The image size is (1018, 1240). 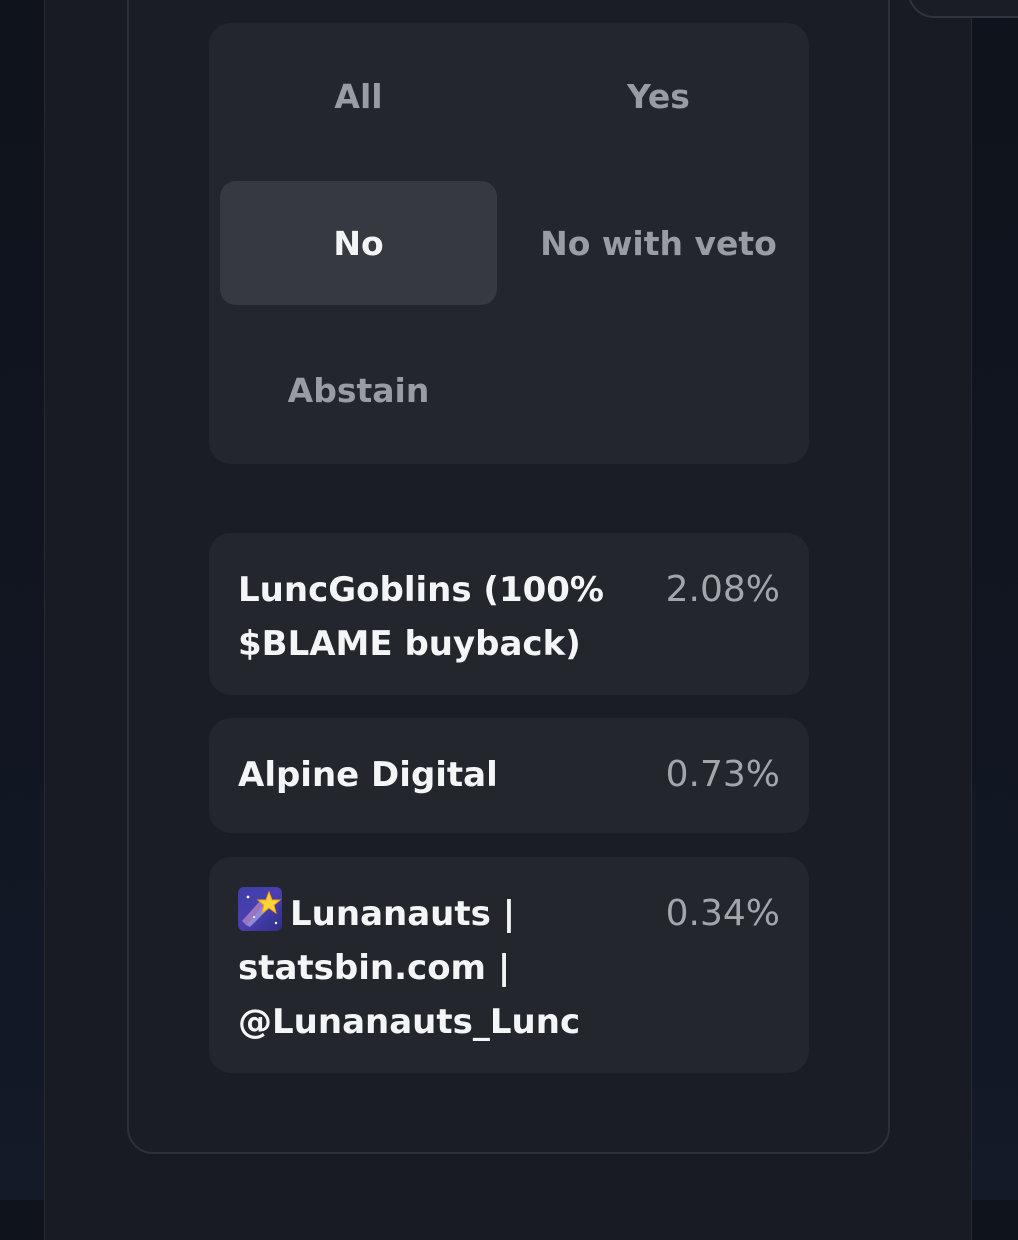 What do you see at coordinates (358, 390) in the screenshot?
I see `filter-option-abstain: Abstain` at bounding box center [358, 390].